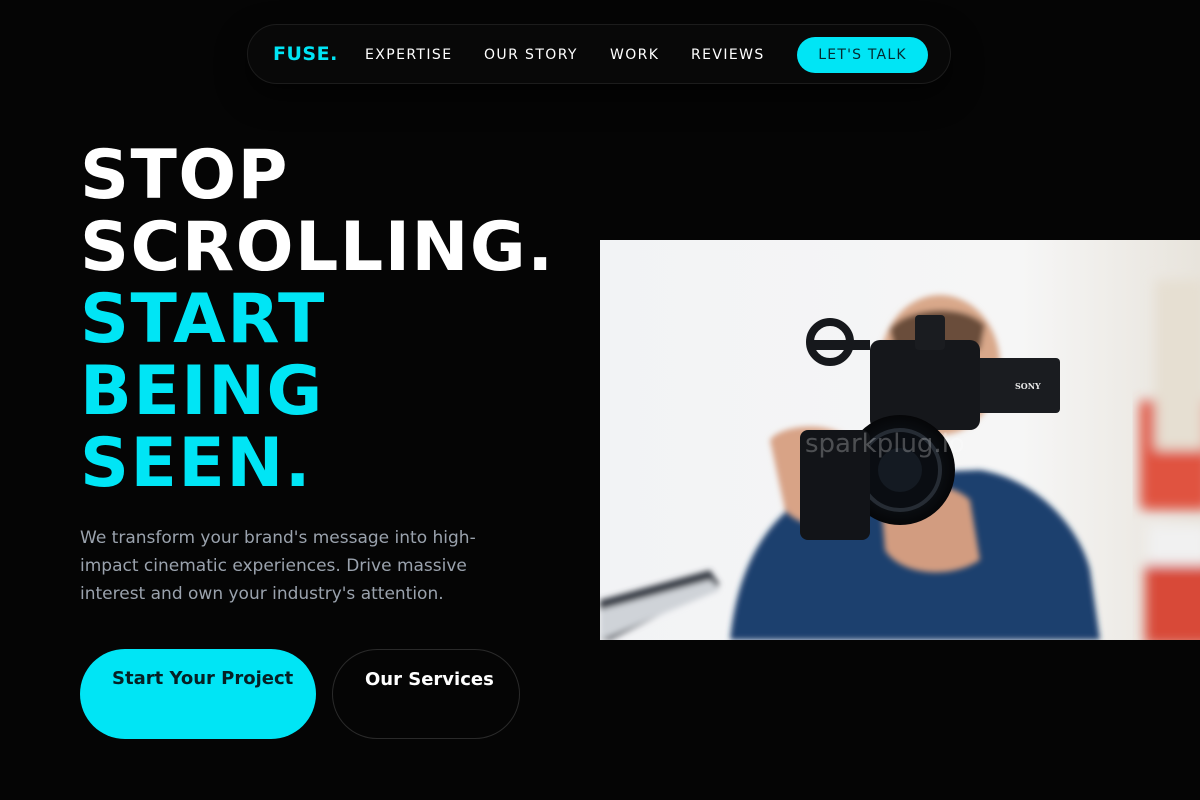 The image size is (1200, 800). Describe the element at coordinates (634, 55) in the screenshot. I see `nav-link-work: WORK` at that location.